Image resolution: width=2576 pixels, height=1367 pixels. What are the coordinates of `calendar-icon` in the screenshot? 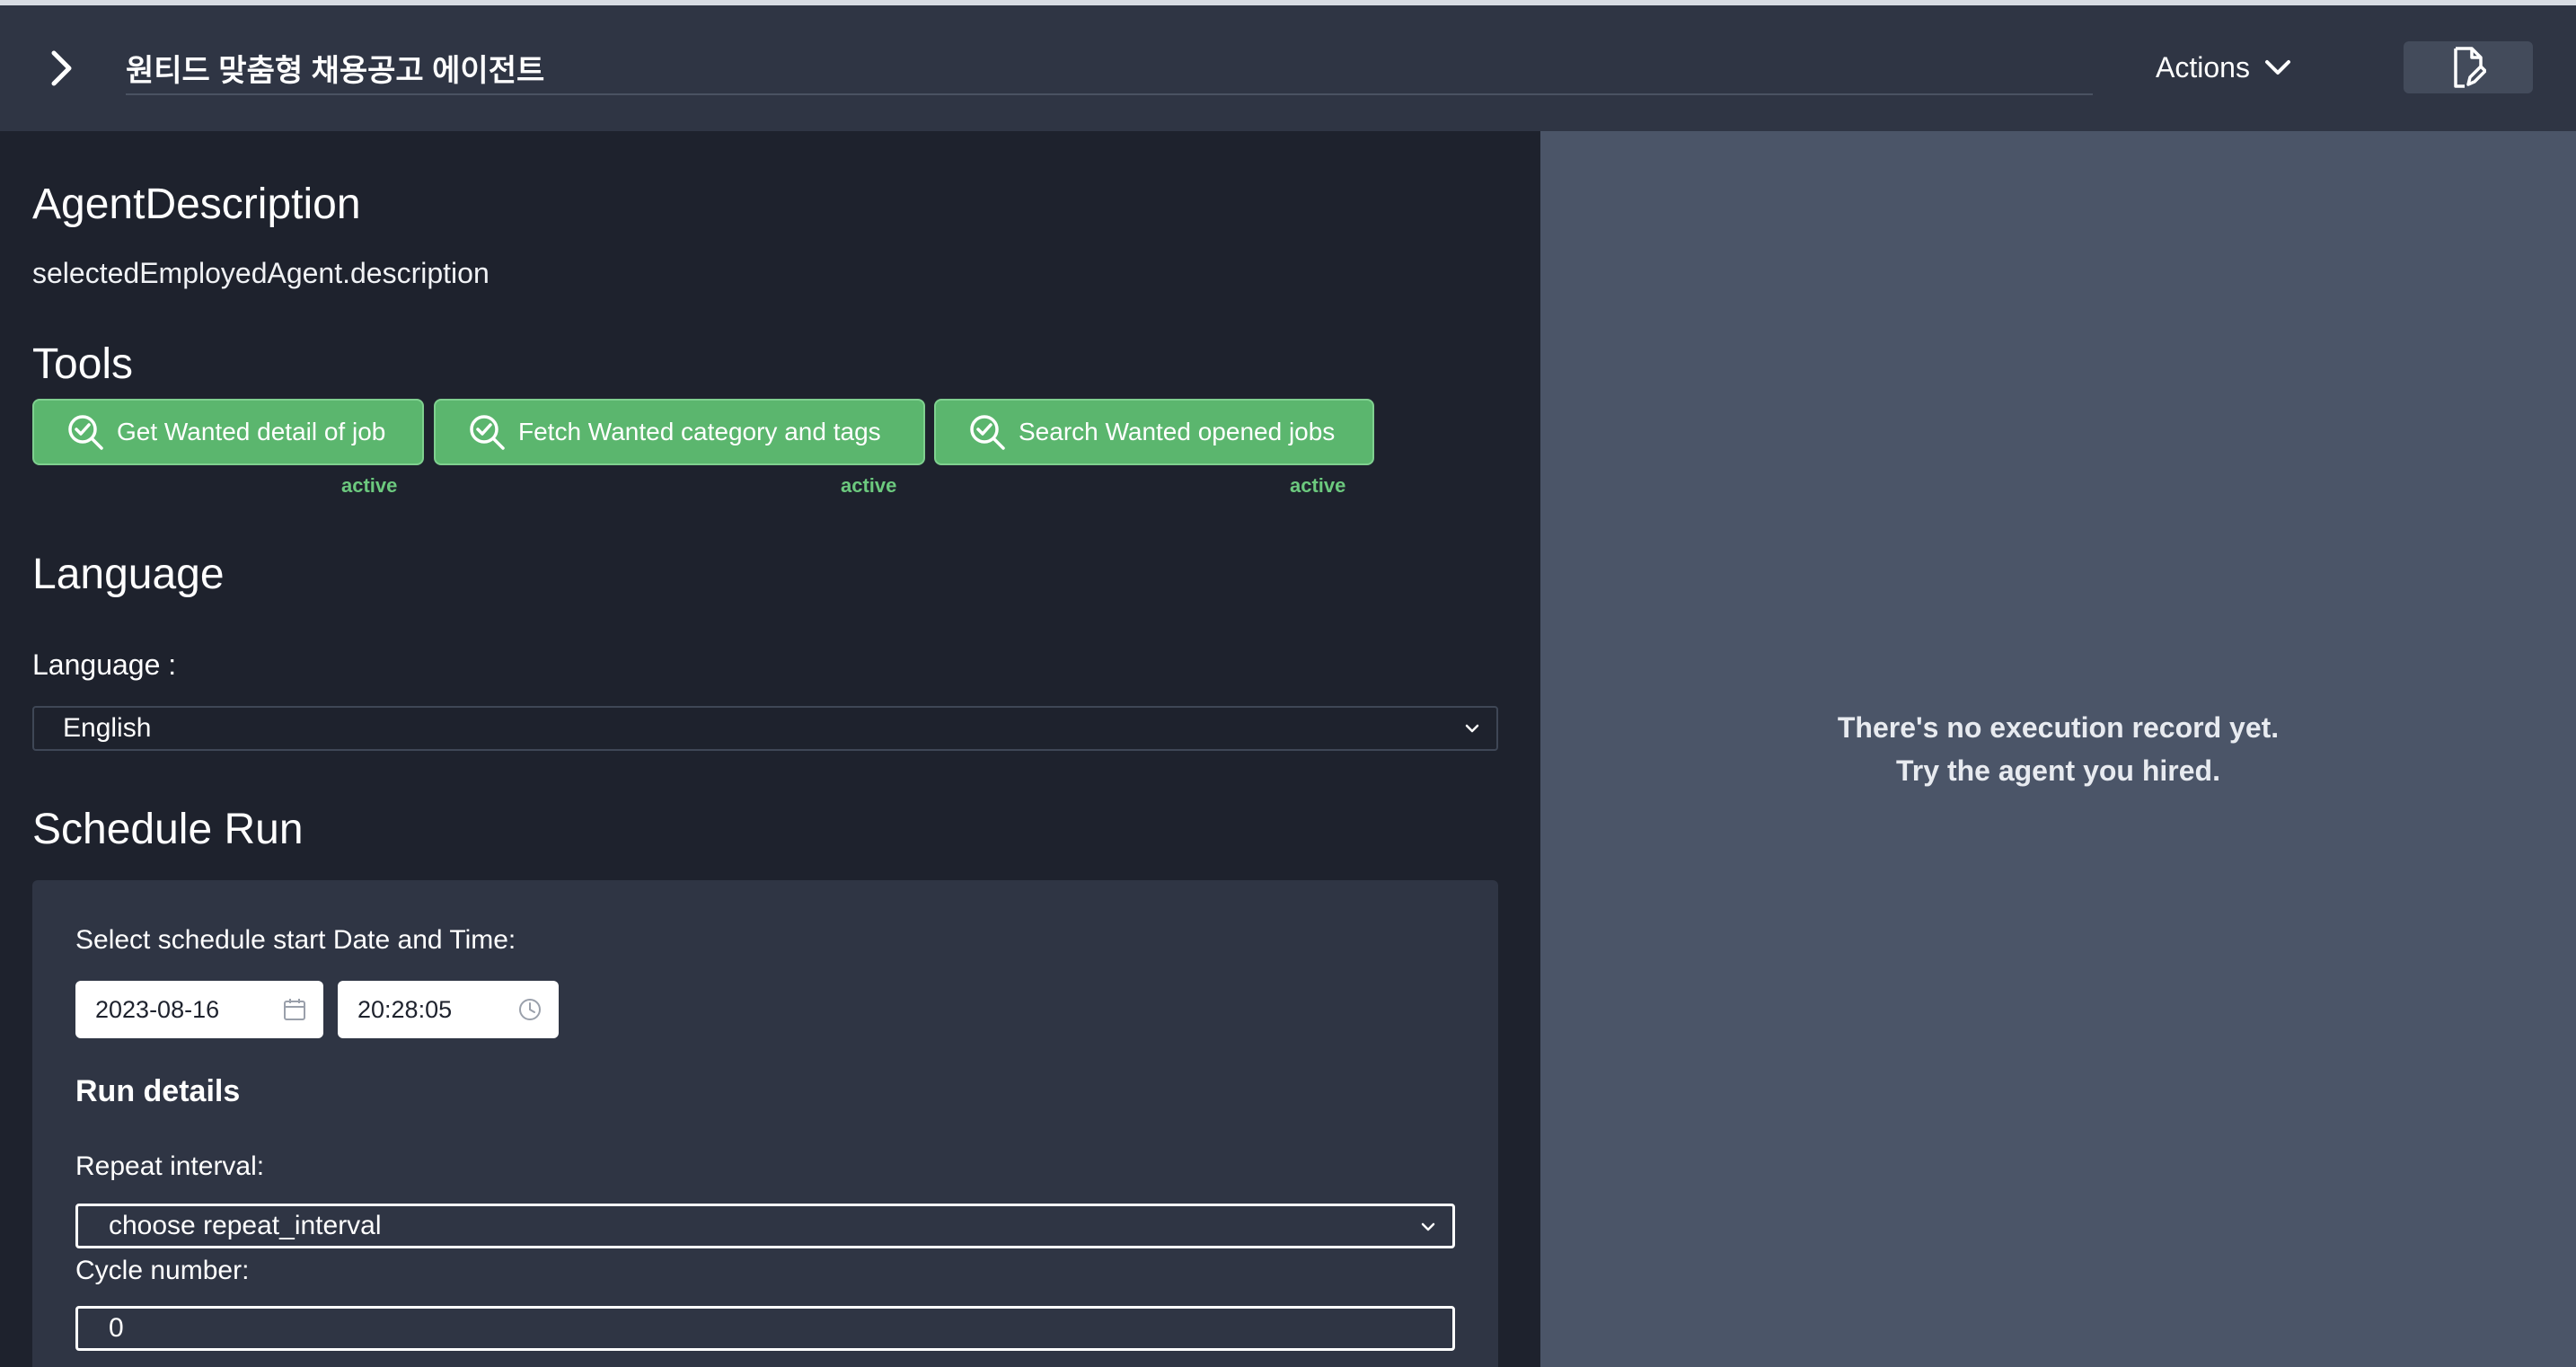 It's located at (294, 1010).